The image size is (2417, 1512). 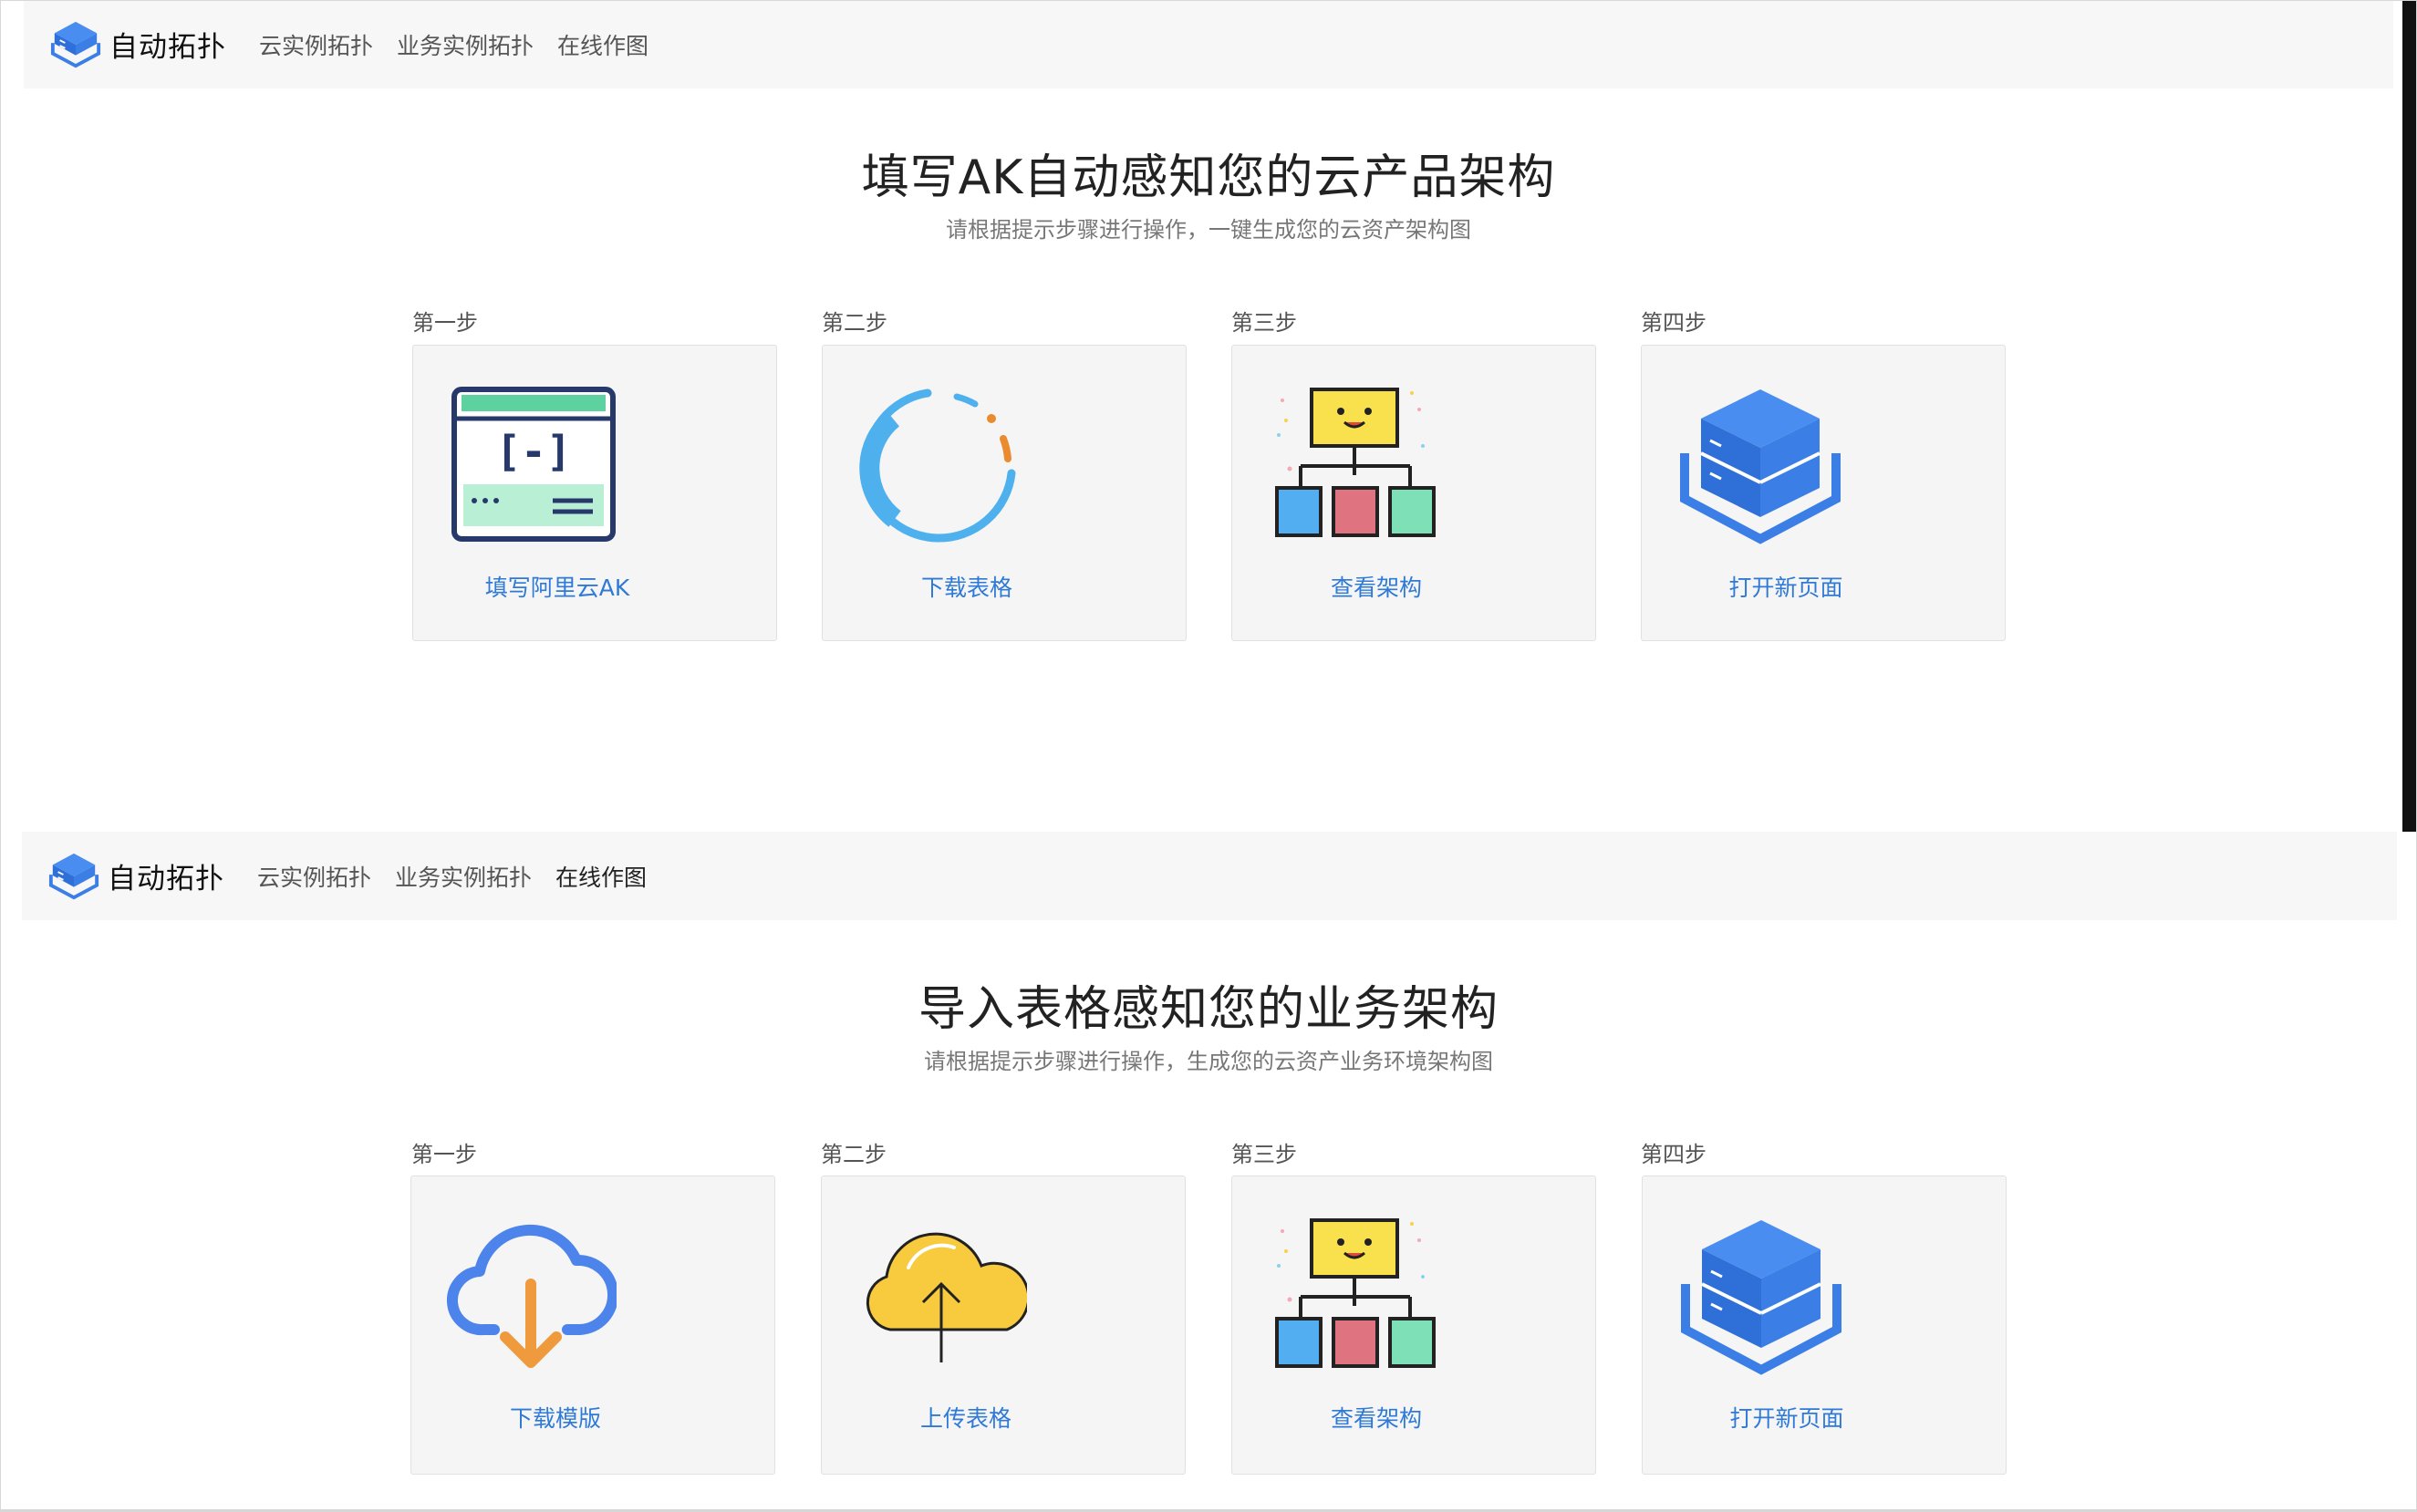 I want to click on page-title: 导入表格感知您的业务架构, so click(x=1208, y=1009).